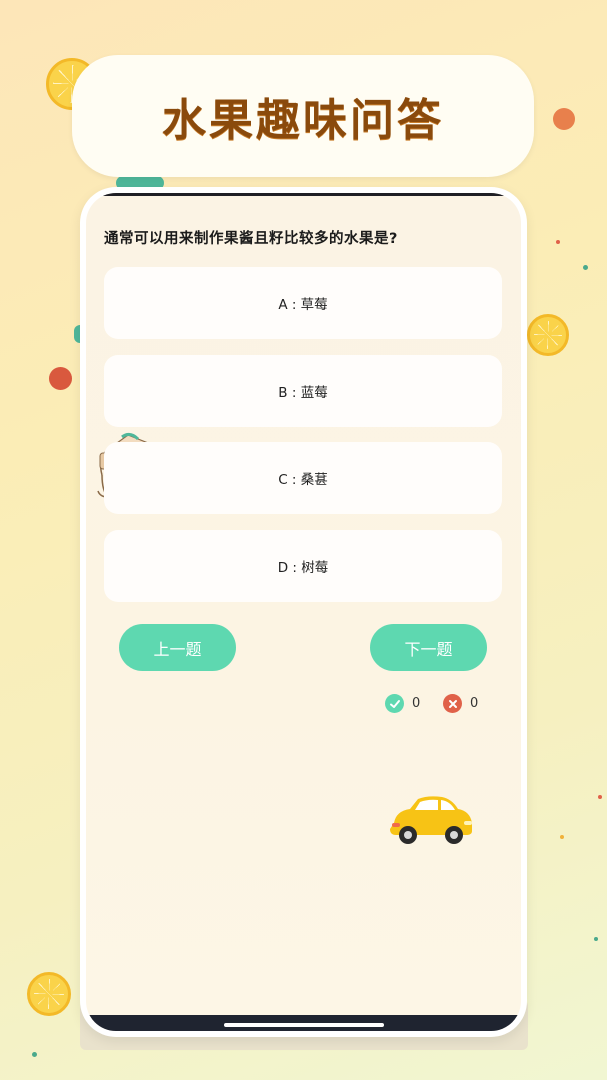 This screenshot has width=607, height=1080. I want to click on option-a: A : 草莓, so click(303, 303).